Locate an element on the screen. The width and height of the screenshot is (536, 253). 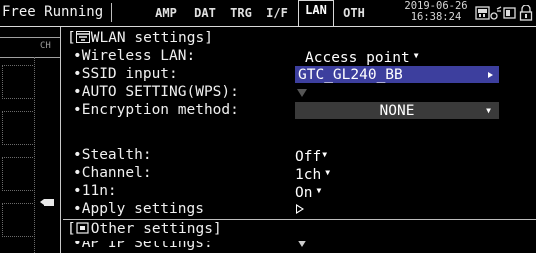
ssid-input-row: •SSID input: GTC_GL240_BB is located at coordinates (299, 74).